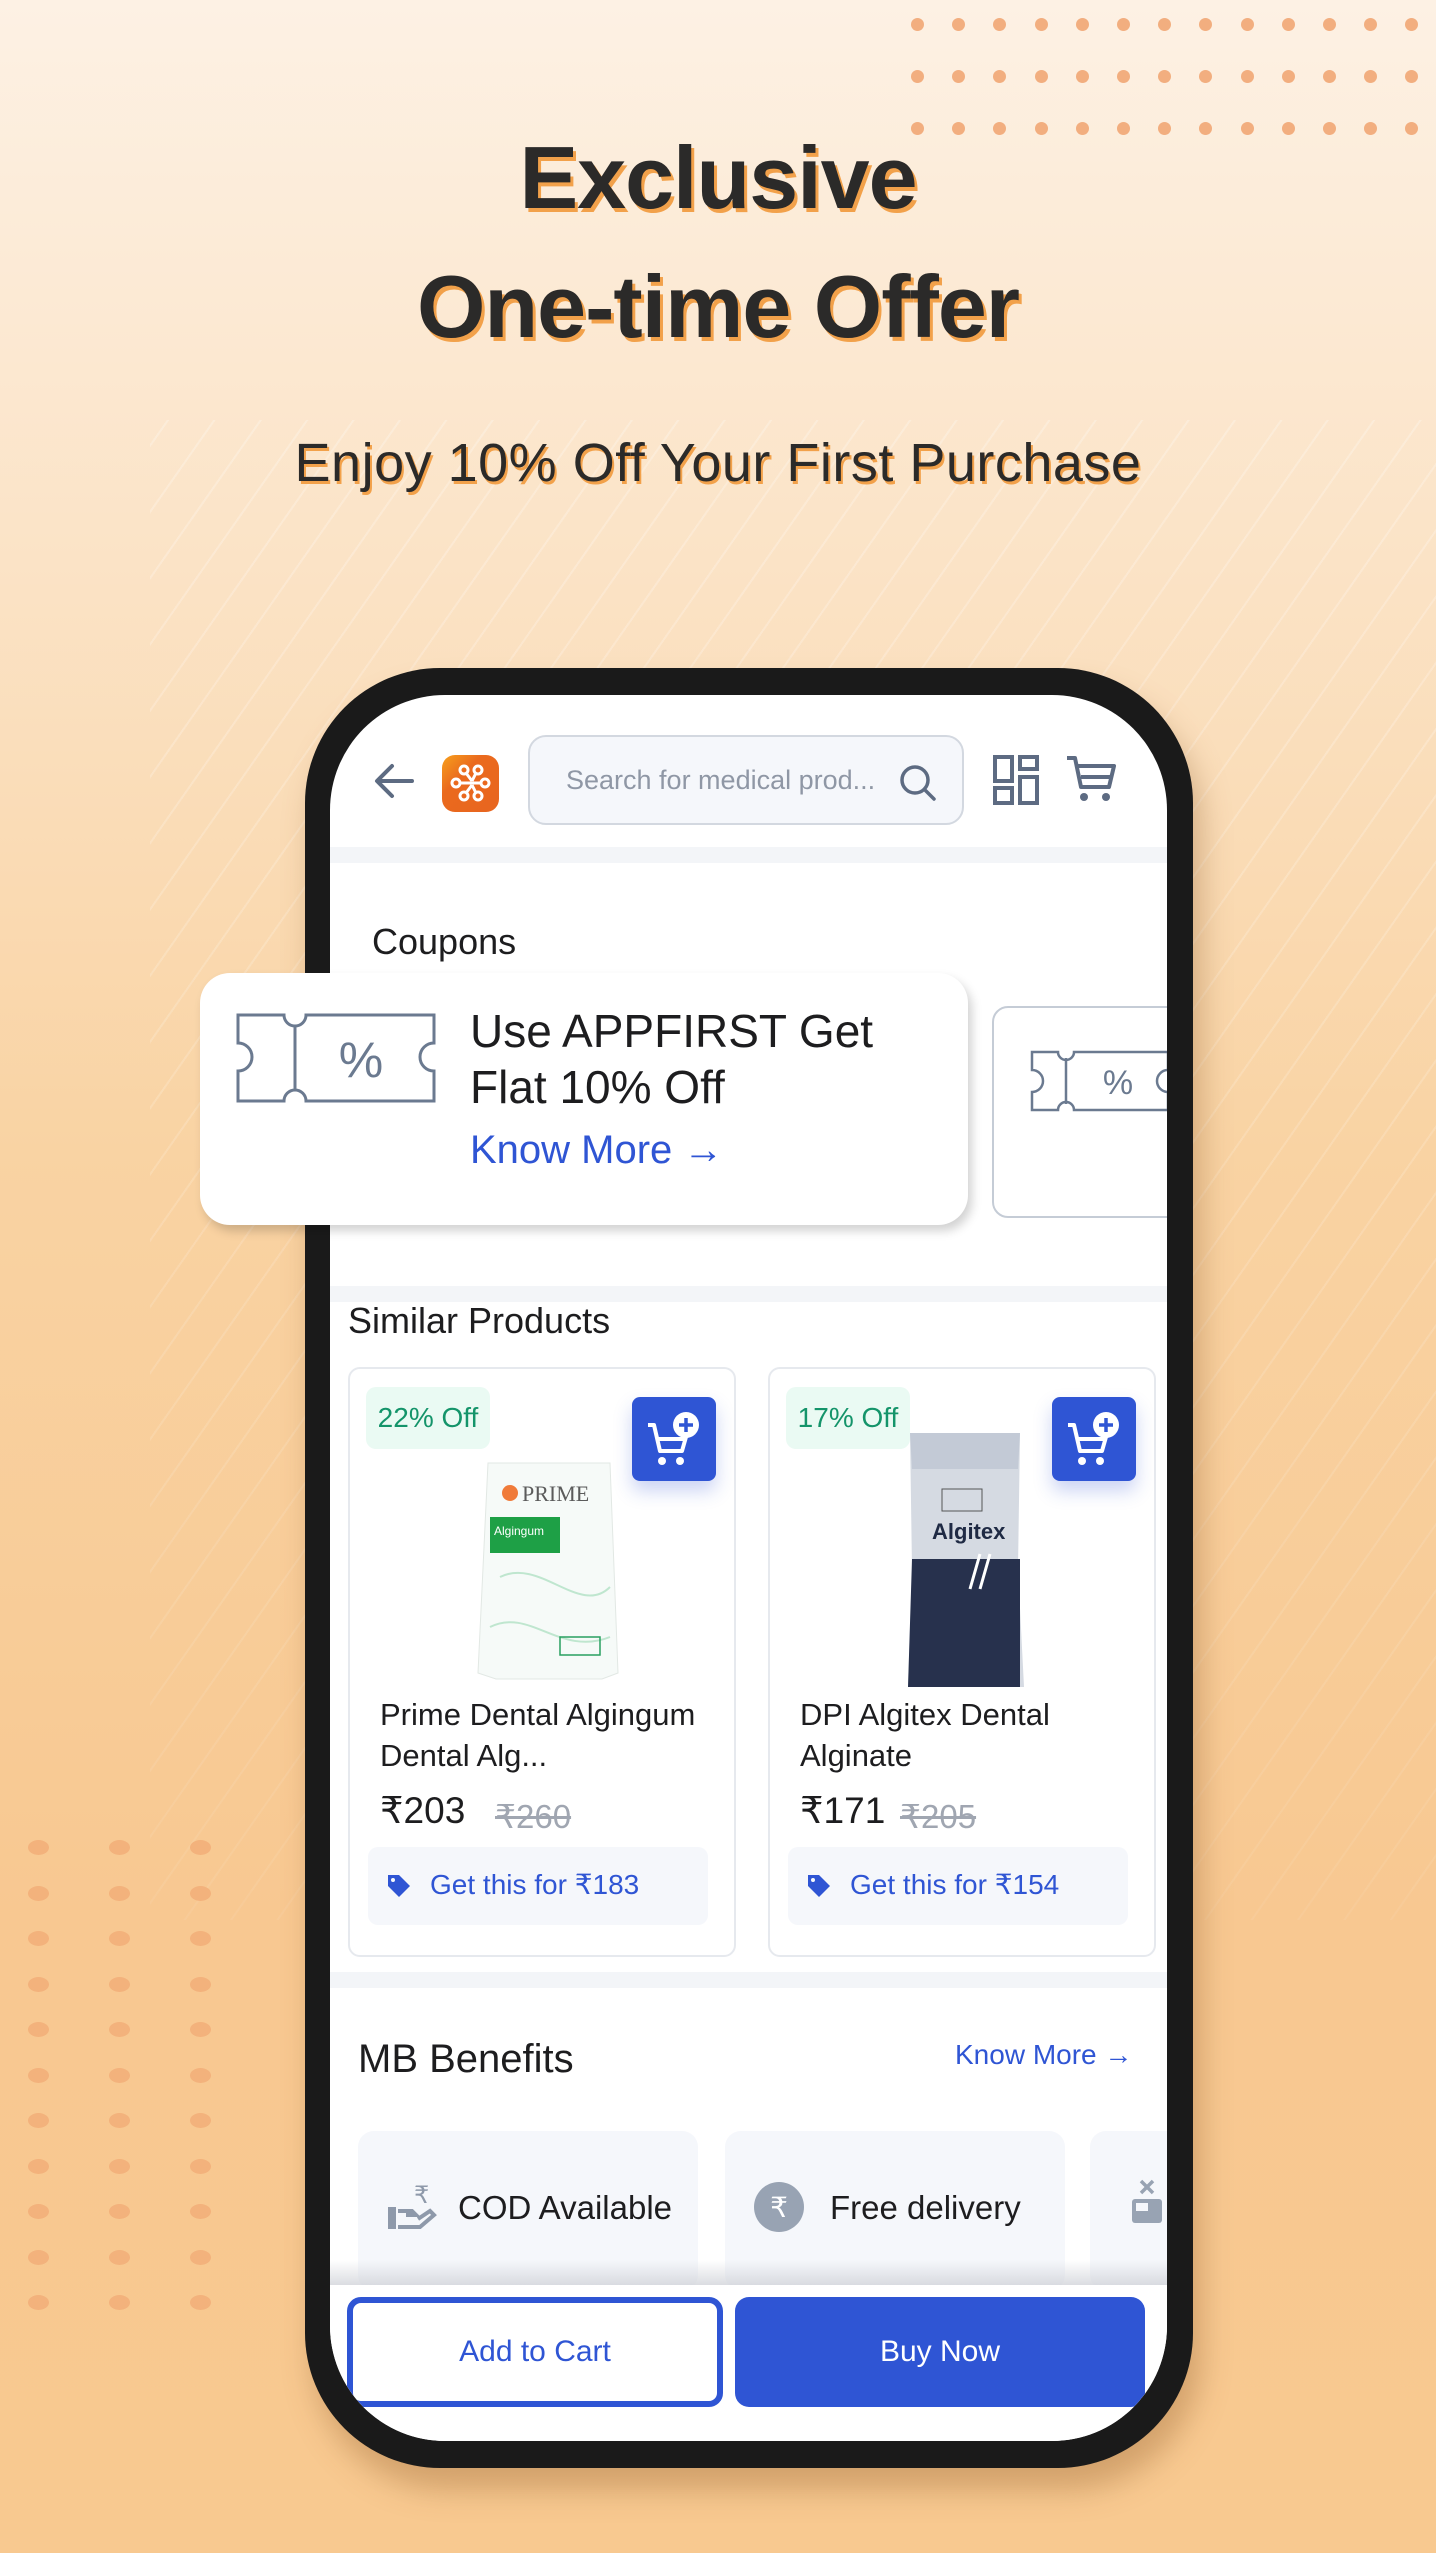  What do you see at coordinates (394, 781) in the screenshot?
I see `arrow-left-icon` at bounding box center [394, 781].